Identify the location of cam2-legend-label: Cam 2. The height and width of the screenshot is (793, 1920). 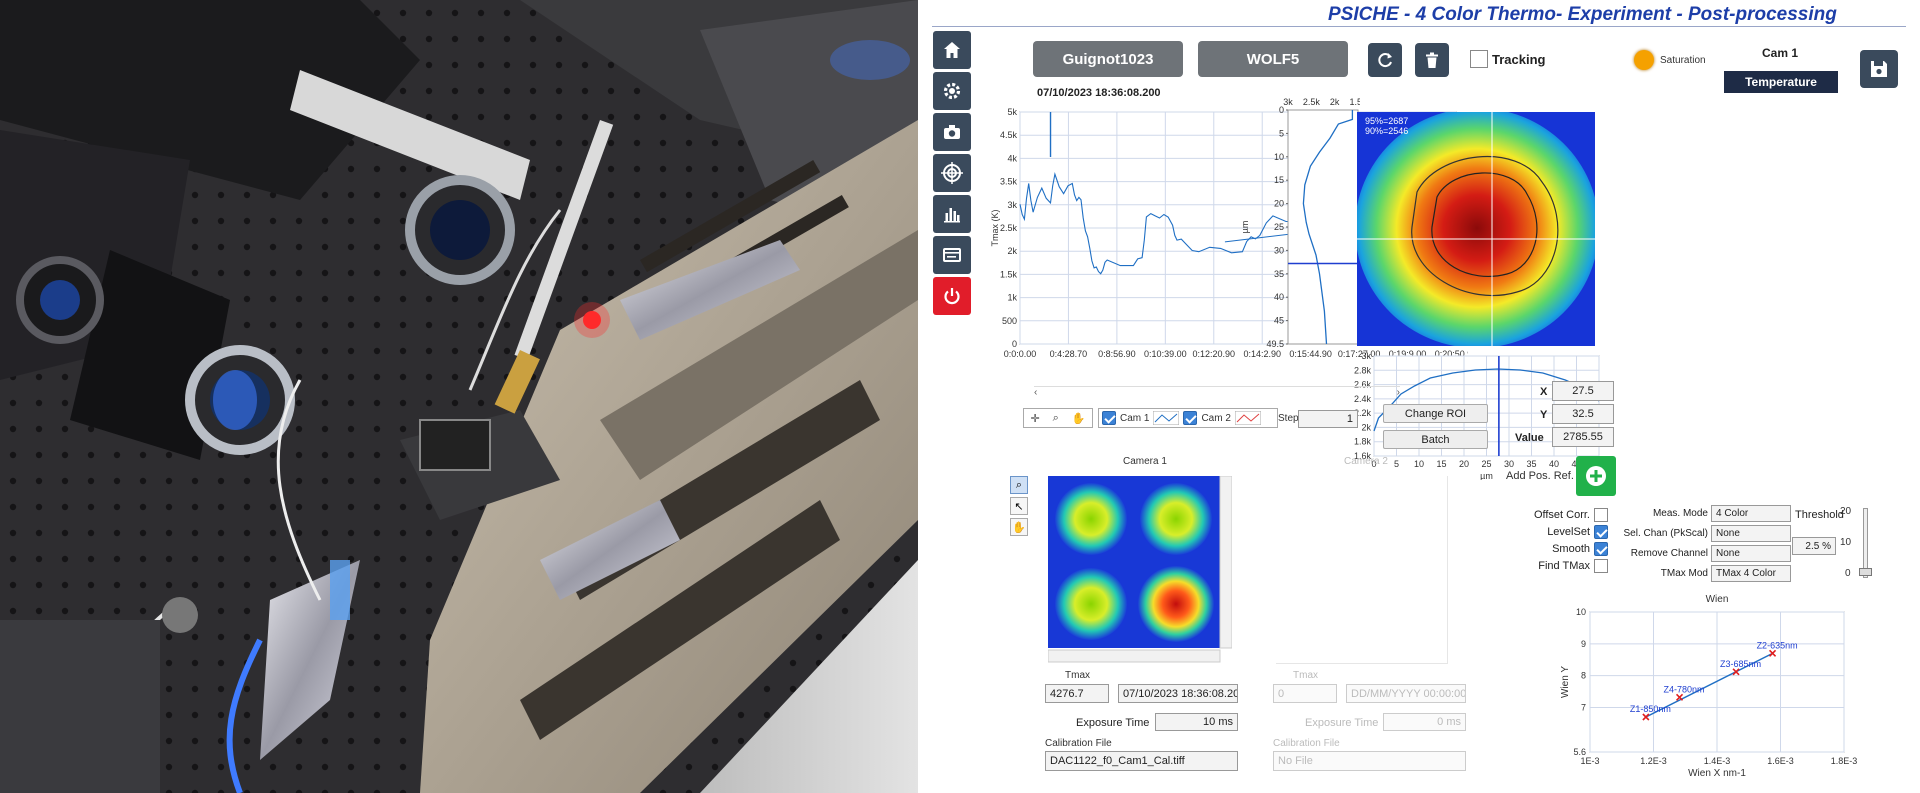
(1216, 418).